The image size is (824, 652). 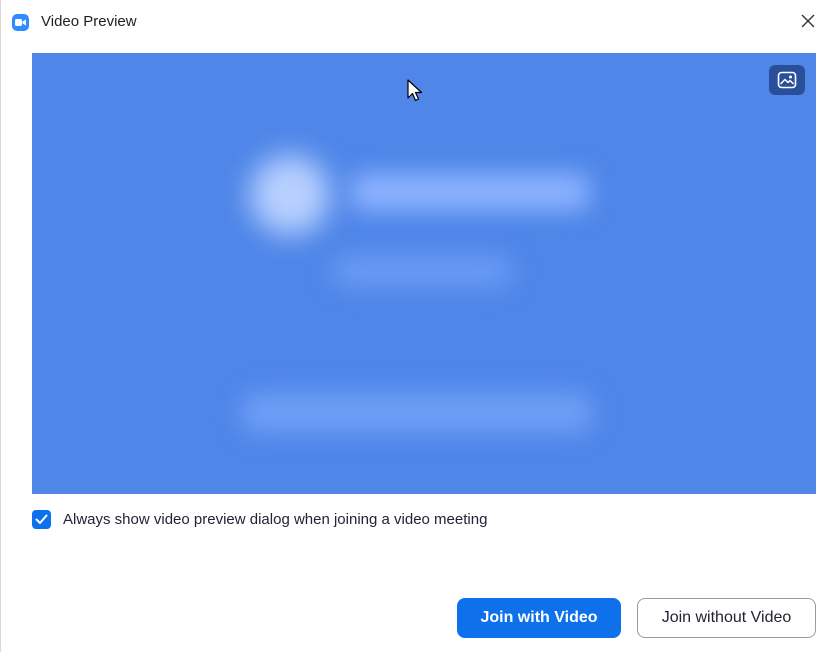 I want to click on close-icon, so click(x=808, y=21).